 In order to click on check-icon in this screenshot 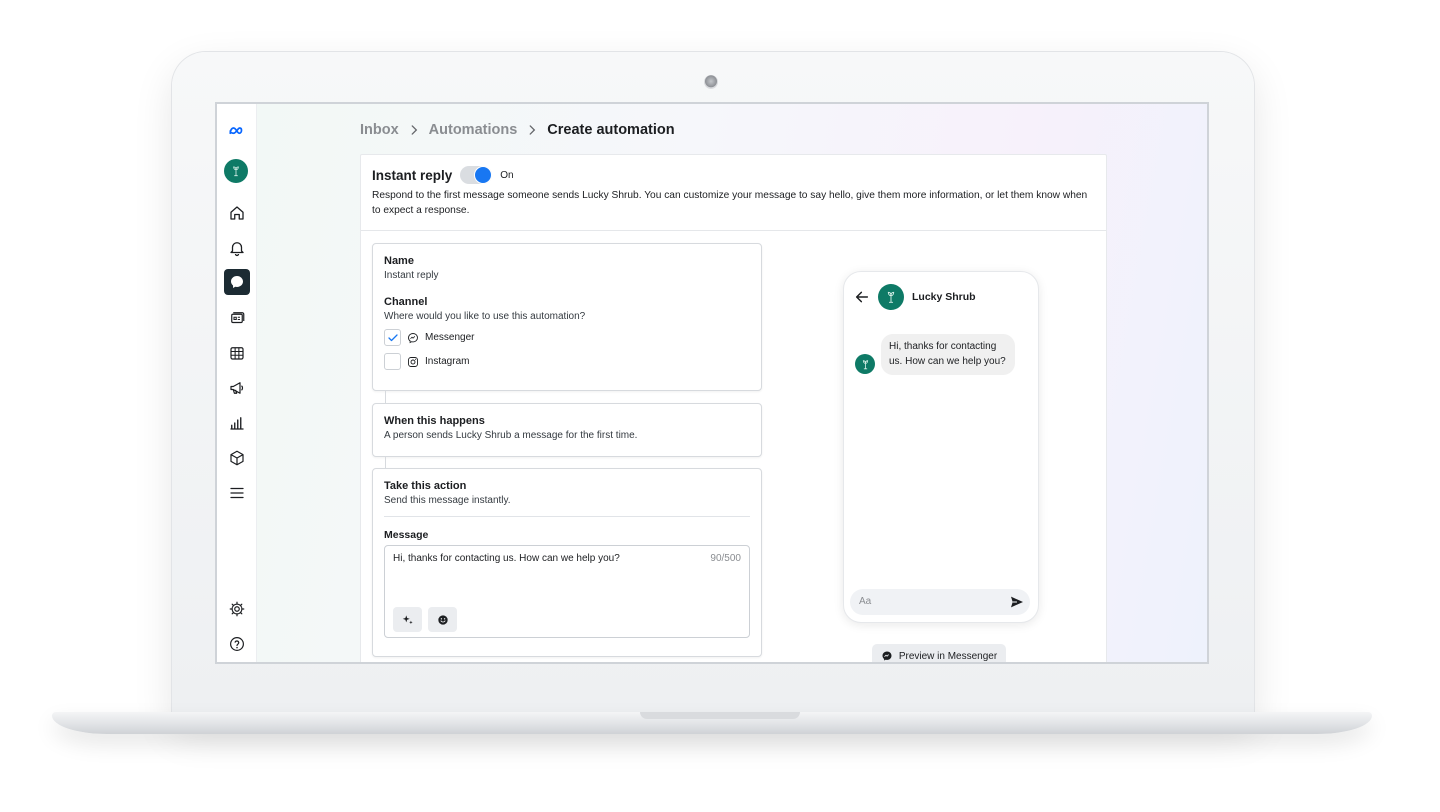, I will do `click(392, 337)`.